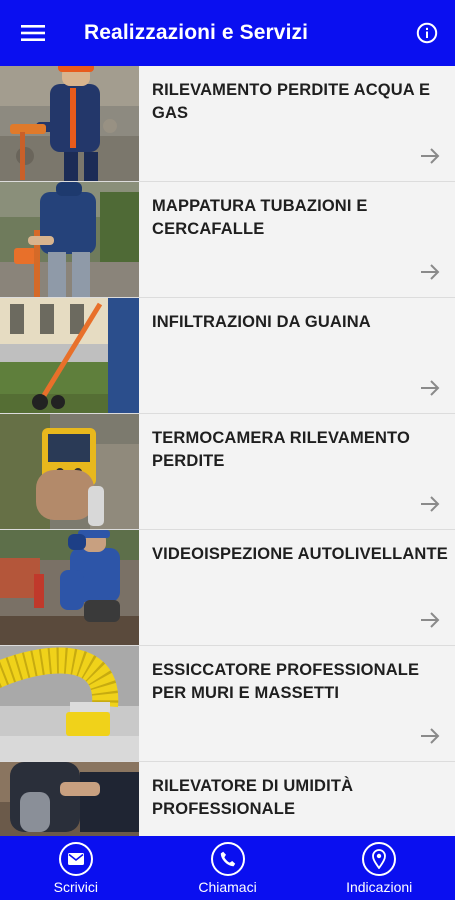 The width and height of the screenshot is (455, 900). What do you see at coordinates (196, 32) in the screenshot?
I see `page-title: Realizzazioni e Servizi` at bounding box center [196, 32].